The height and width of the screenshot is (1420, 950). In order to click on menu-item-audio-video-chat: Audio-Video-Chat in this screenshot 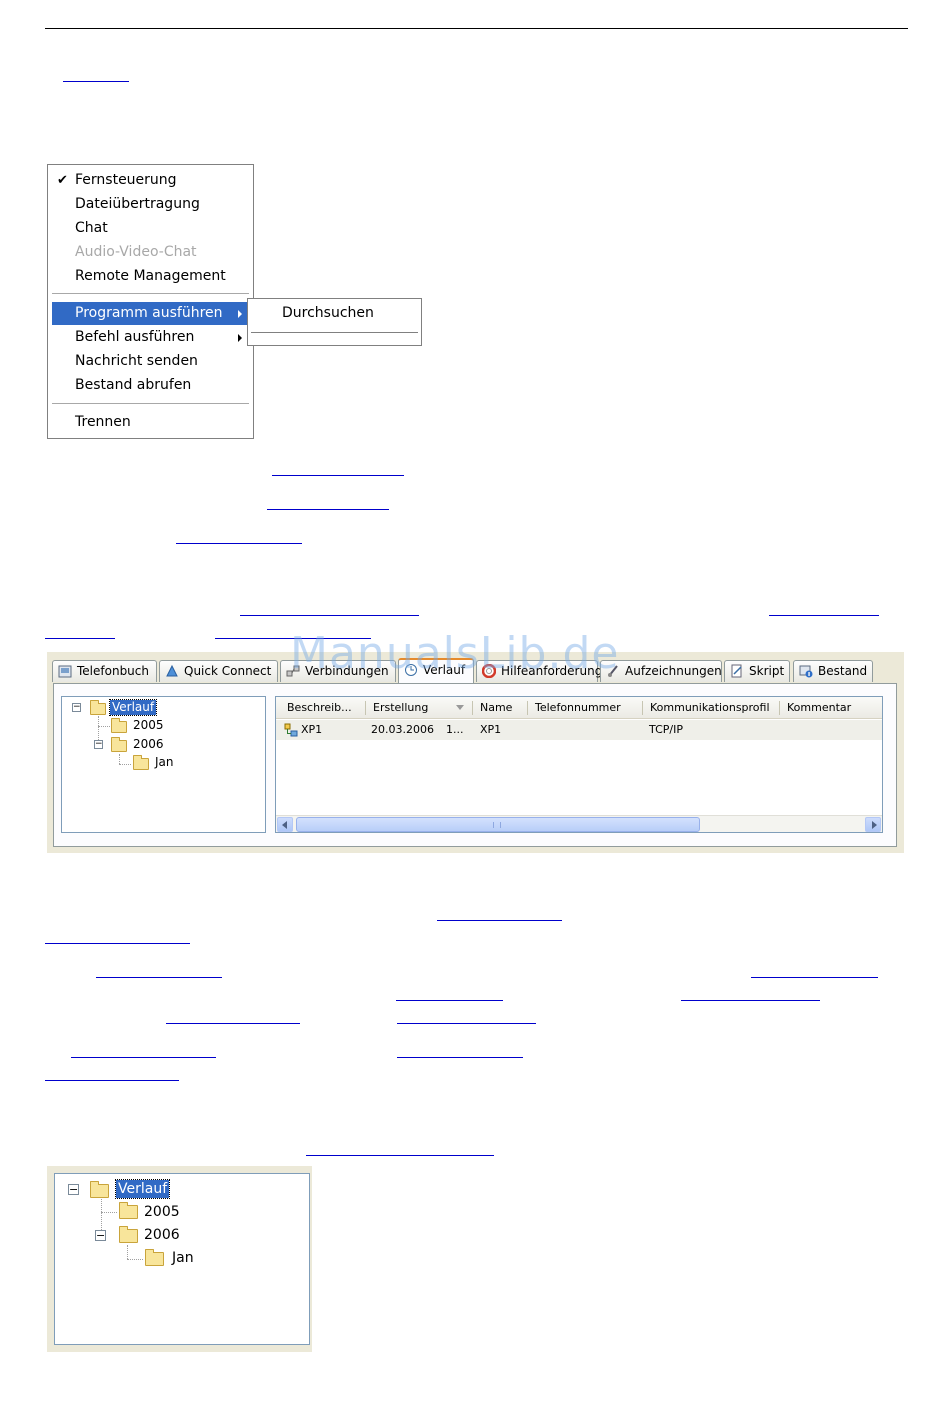, I will do `click(150, 252)`.